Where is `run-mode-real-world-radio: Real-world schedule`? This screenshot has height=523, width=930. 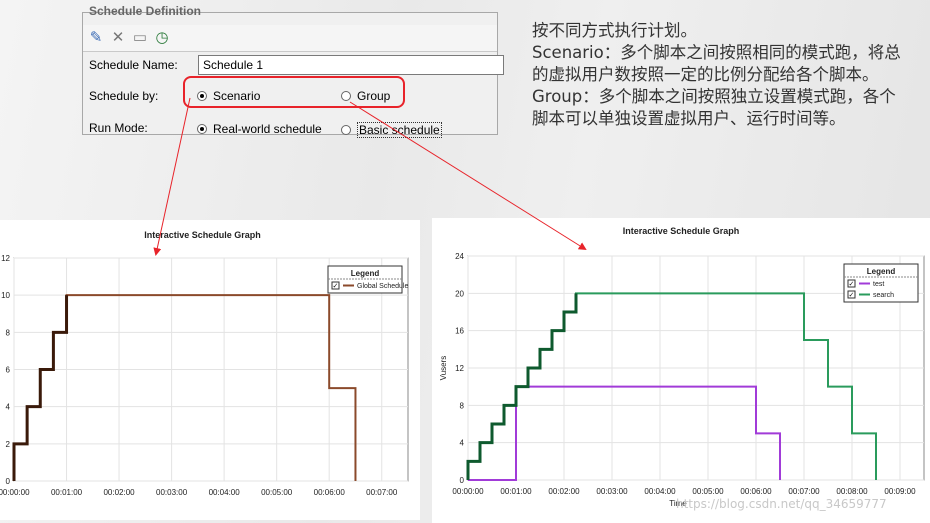
run-mode-real-world-radio: Real-world schedule is located at coordinates (259, 129).